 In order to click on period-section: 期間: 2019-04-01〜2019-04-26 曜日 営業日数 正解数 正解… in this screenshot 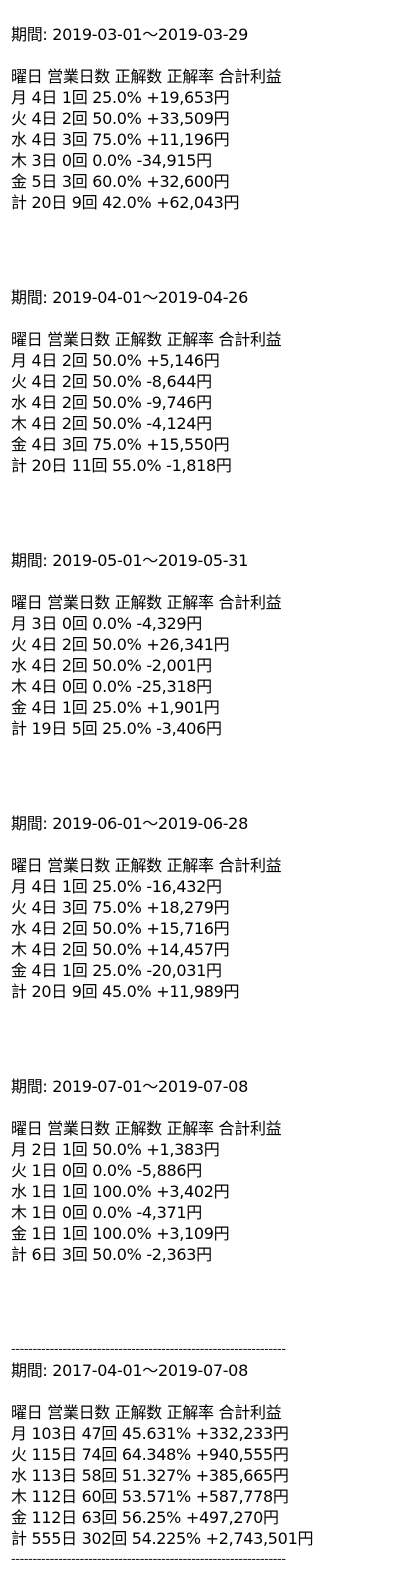, I will do `click(205, 381)`.